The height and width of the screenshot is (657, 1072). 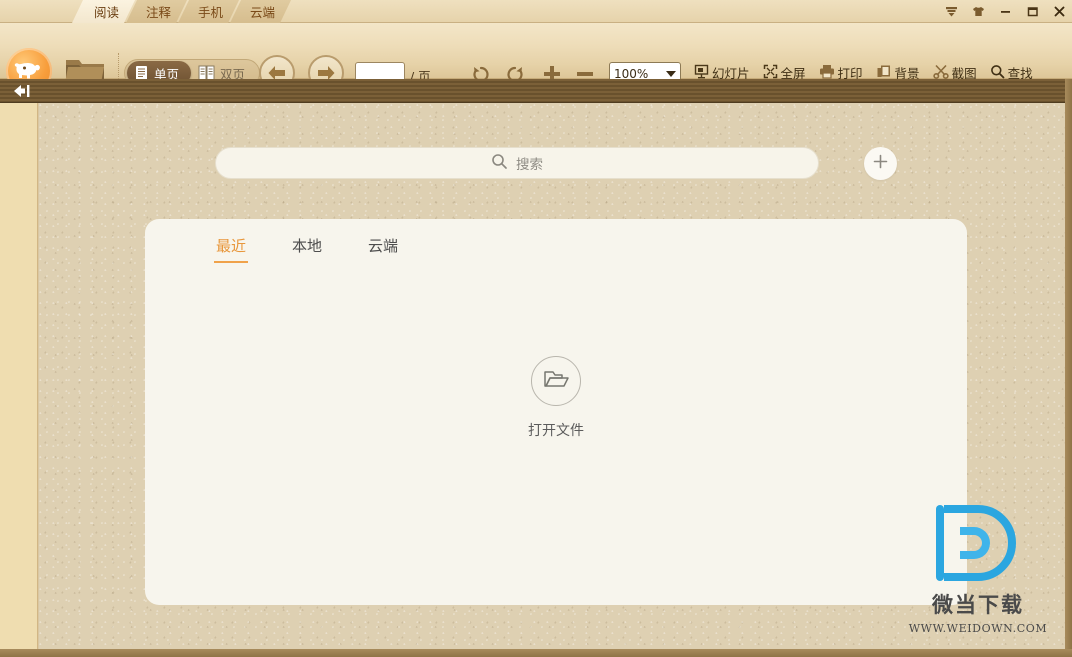 I want to click on maximize-icon, so click(x=1032, y=12).